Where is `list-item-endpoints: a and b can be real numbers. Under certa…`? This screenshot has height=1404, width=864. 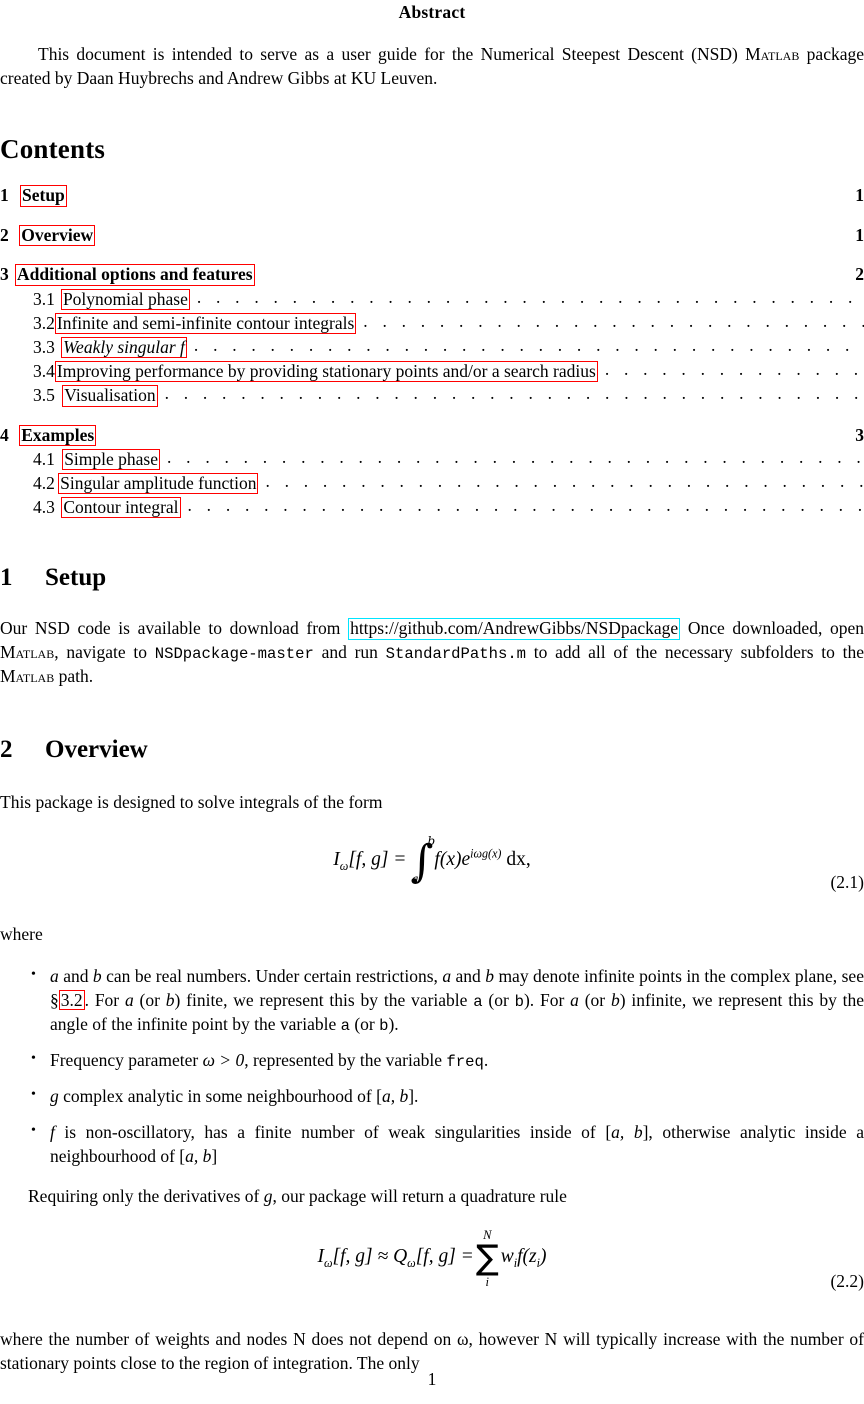
list-item-endpoints: a and b can be real numbers. Under certa… is located at coordinates (432, 1001).